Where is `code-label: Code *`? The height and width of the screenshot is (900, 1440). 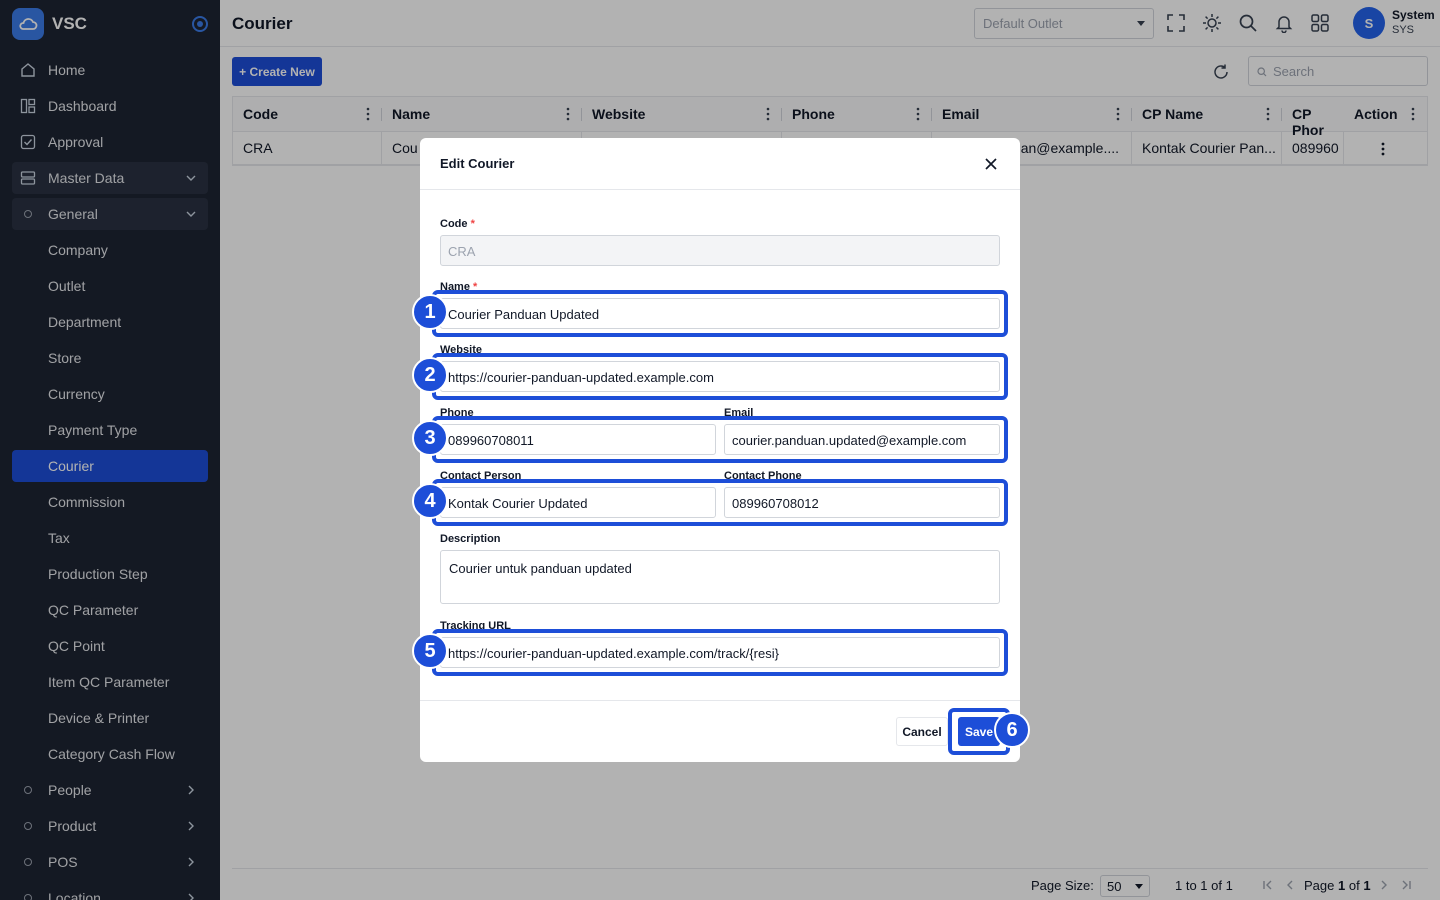 code-label: Code * is located at coordinates (457, 224).